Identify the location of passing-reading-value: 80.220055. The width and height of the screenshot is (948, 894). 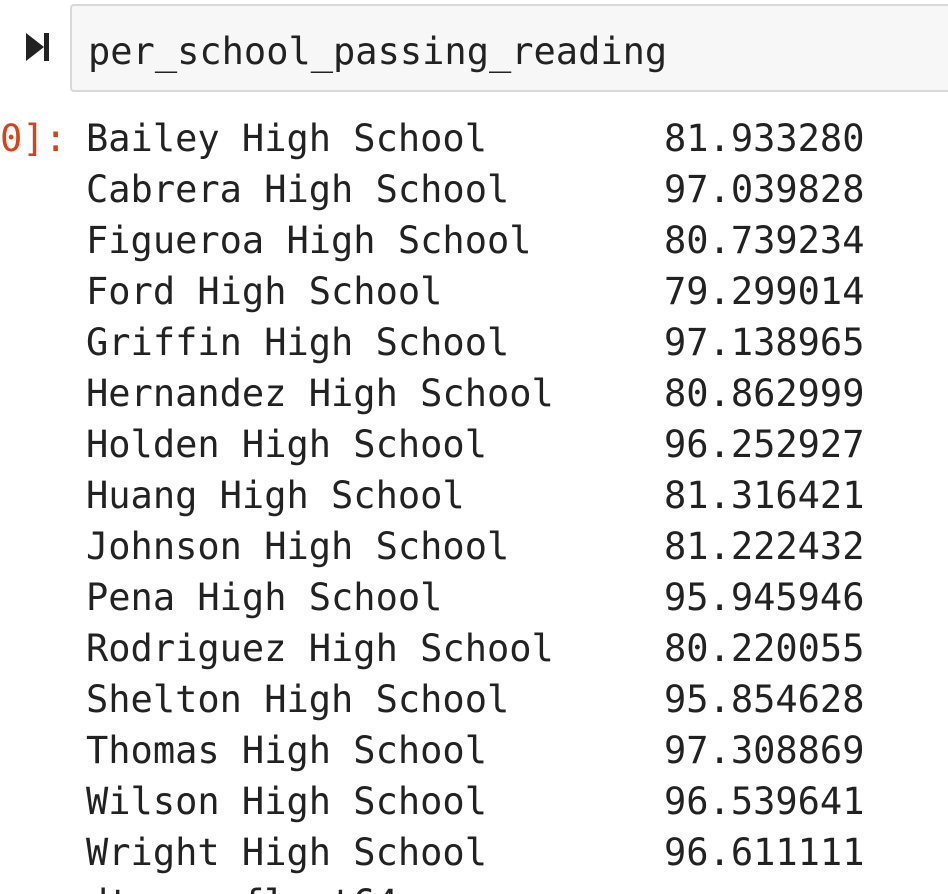
(764, 648).